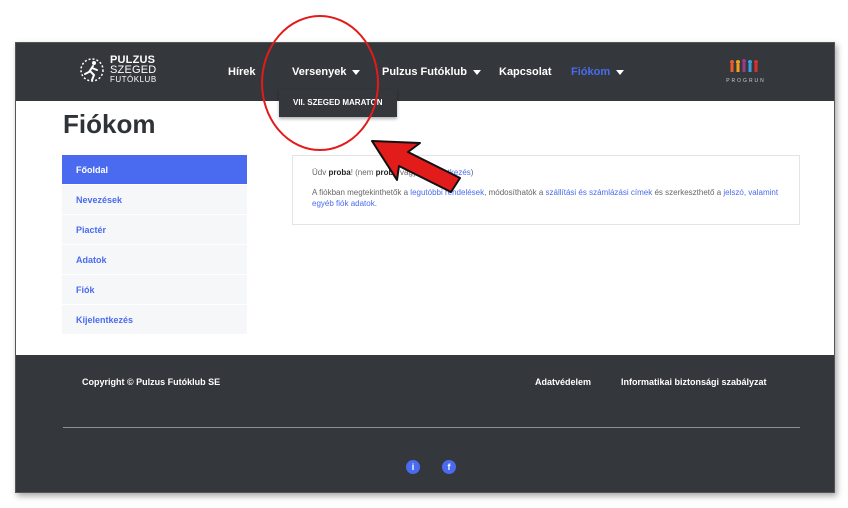  I want to click on nav-label: Kapcsolat, so click(525, 72).